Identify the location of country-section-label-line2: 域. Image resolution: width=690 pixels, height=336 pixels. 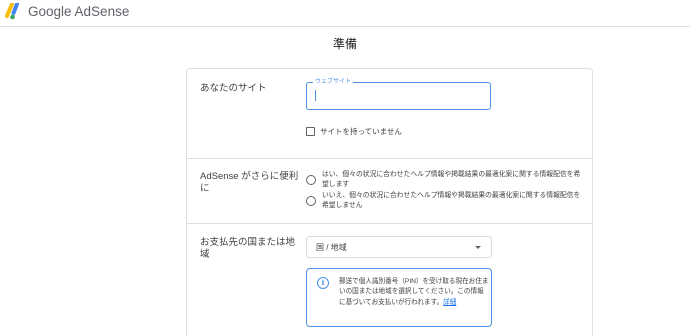
(205, 254).